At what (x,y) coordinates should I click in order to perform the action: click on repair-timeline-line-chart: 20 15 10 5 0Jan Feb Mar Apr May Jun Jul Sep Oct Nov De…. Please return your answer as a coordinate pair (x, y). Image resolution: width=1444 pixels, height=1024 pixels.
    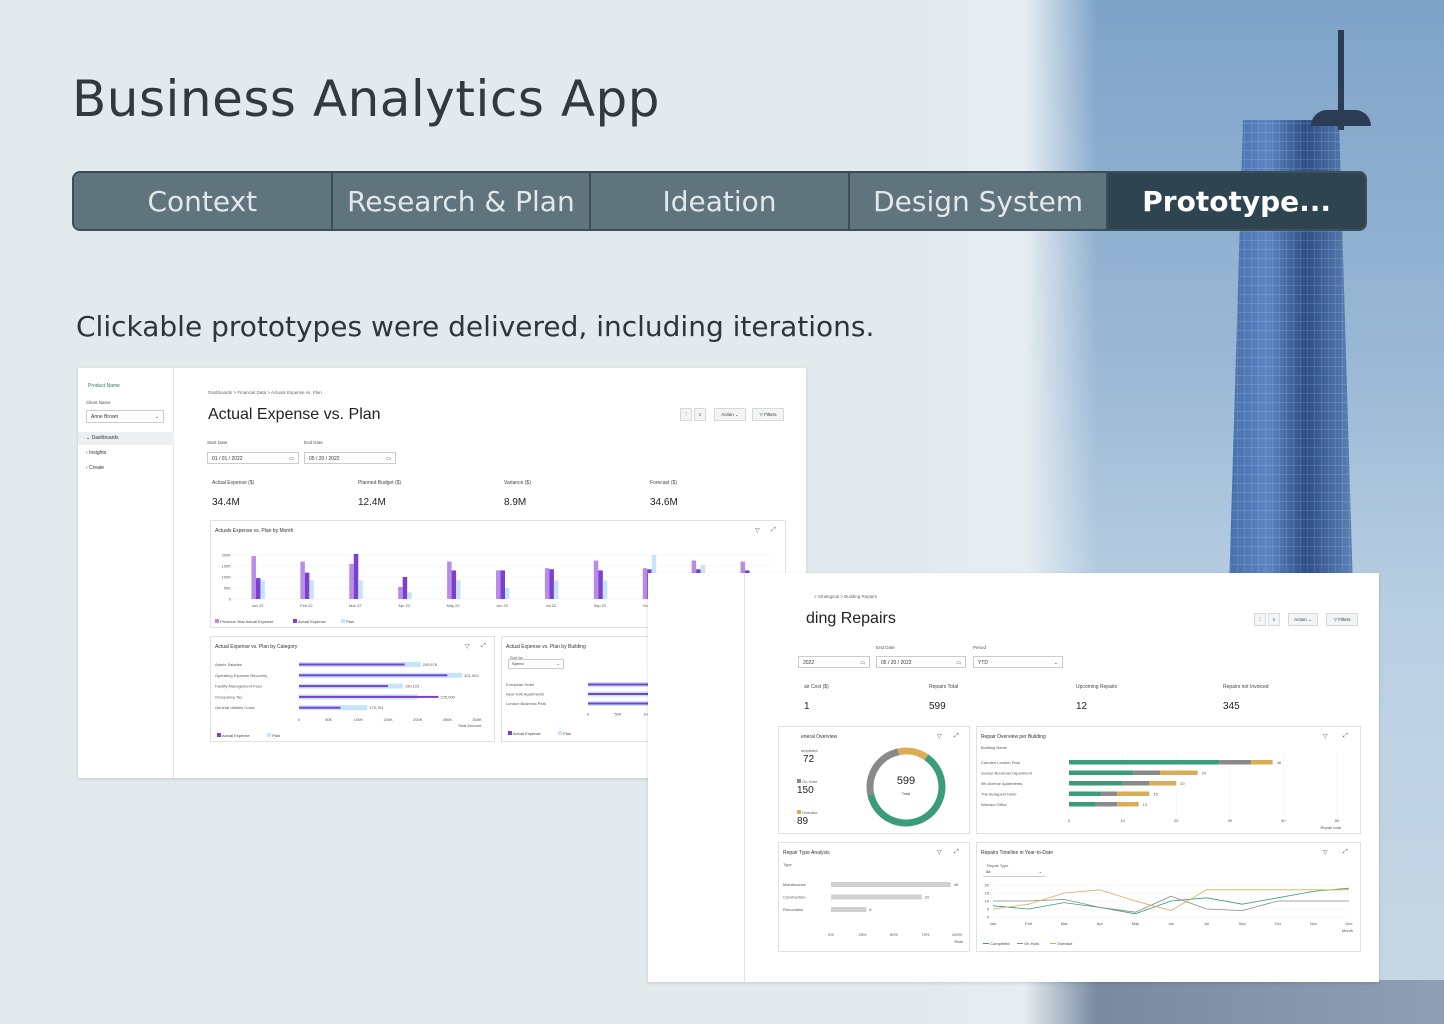
    Looking at the image, I should click on (1169, 908).